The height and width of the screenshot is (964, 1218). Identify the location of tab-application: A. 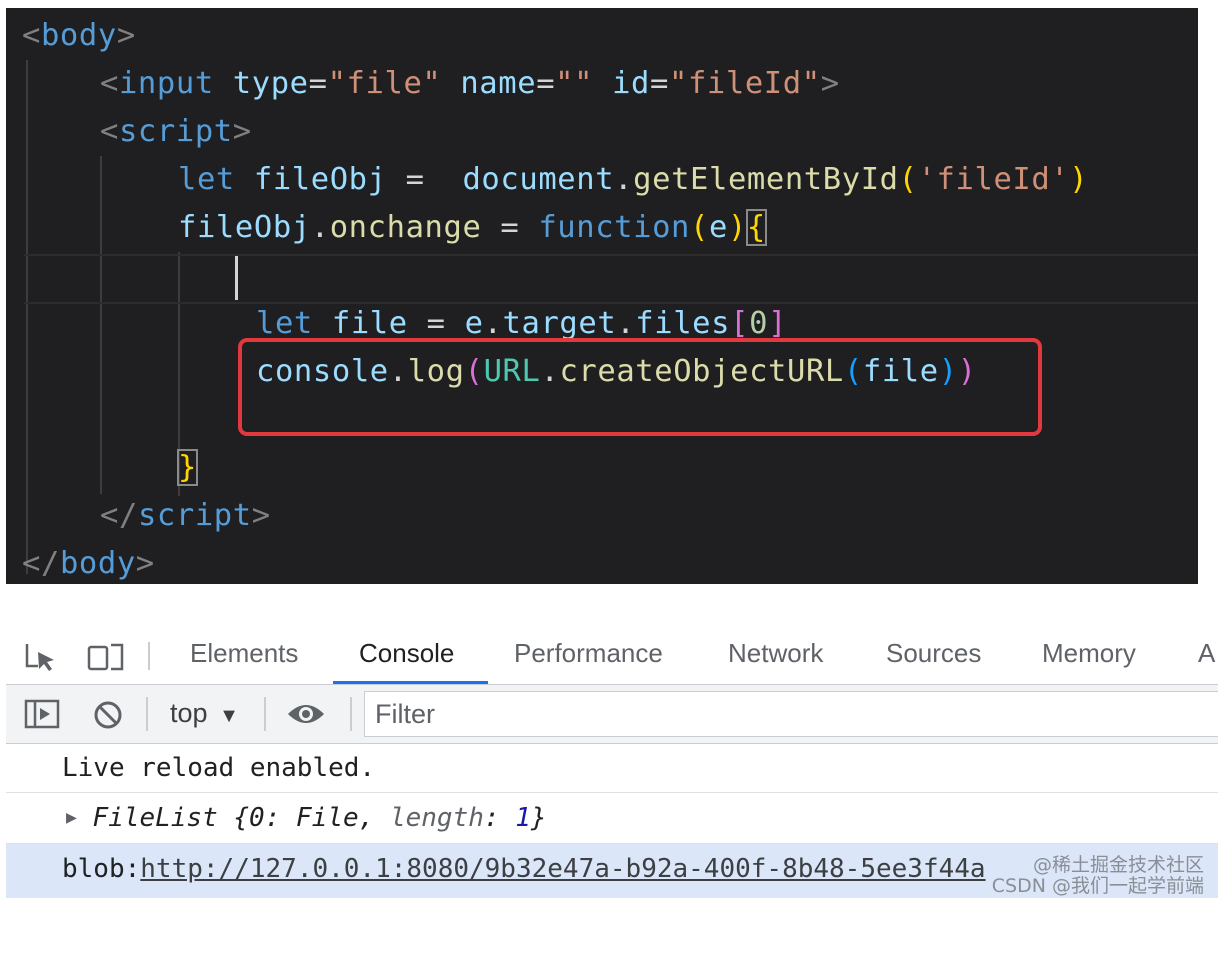
(1206, 653).